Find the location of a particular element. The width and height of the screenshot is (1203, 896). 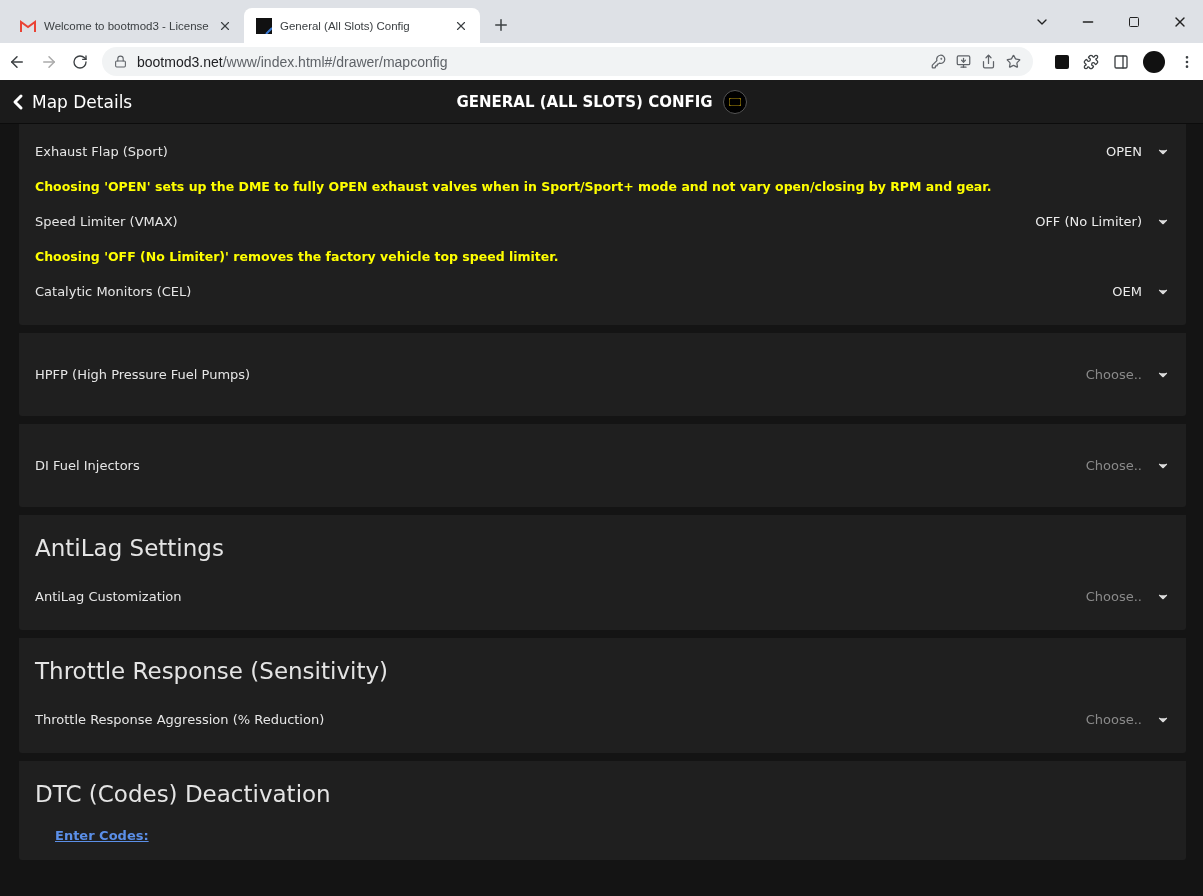

setting-label: Throttle Response Aggression (% Reduction) is located at coordinates (180, 719).